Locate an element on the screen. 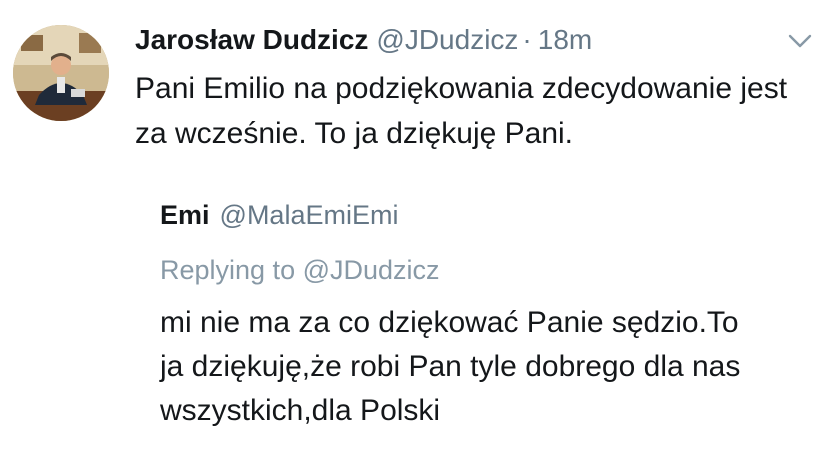  replying-to-line: Replying to @JDudzicz is located at coordinates (300, 270).